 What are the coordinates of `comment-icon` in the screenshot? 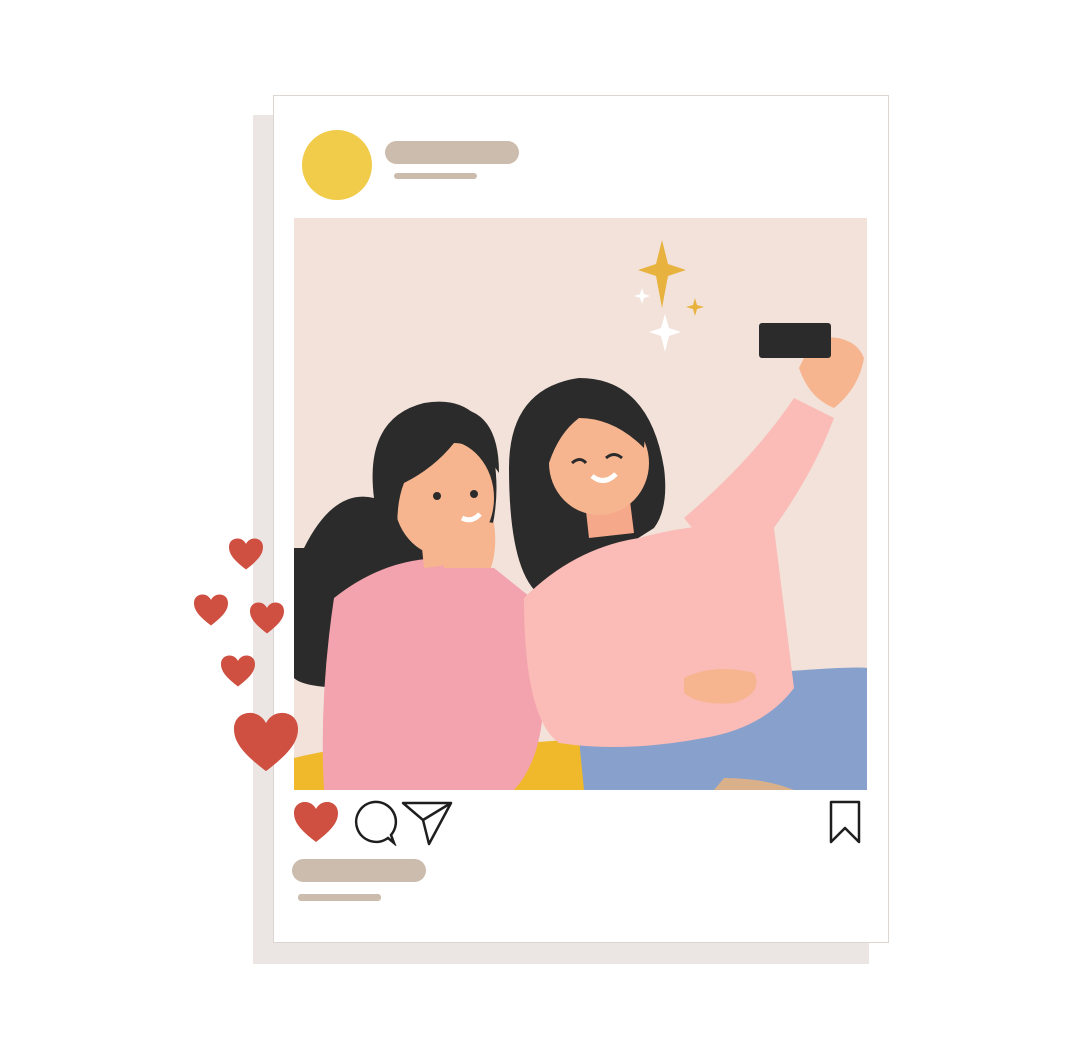 It's located at (374, 822).